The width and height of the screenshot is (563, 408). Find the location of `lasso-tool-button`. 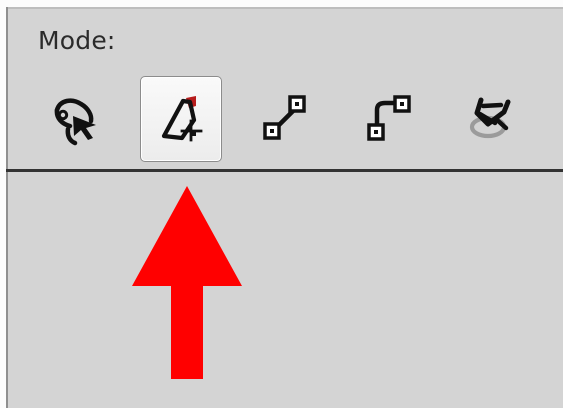

lasso-tool-button is located at coordinates (77, 119).